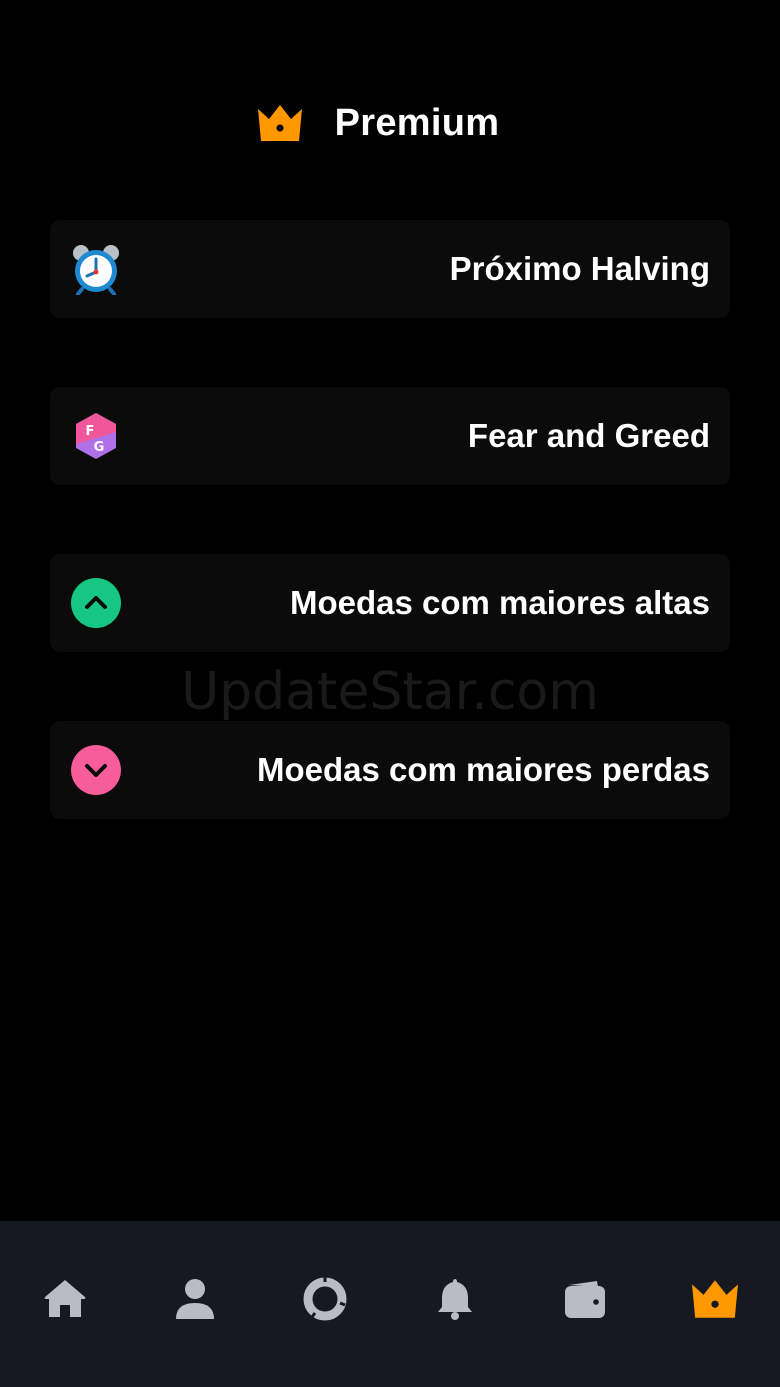 This screenshot has width=780, height=1387. What do you see at coordinates (96, 269) in the screenshot?
I see `alarm-clock-icon` at bounding box center [96, 269].